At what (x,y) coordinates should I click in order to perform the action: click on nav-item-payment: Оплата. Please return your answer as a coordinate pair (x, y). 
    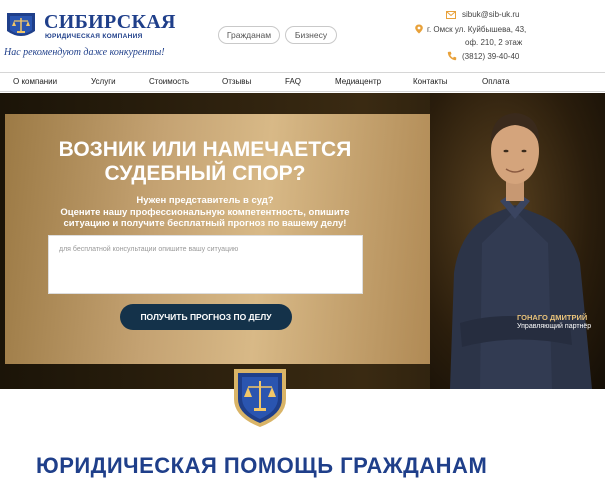
    Looking at the image, I should click on (496, 81).